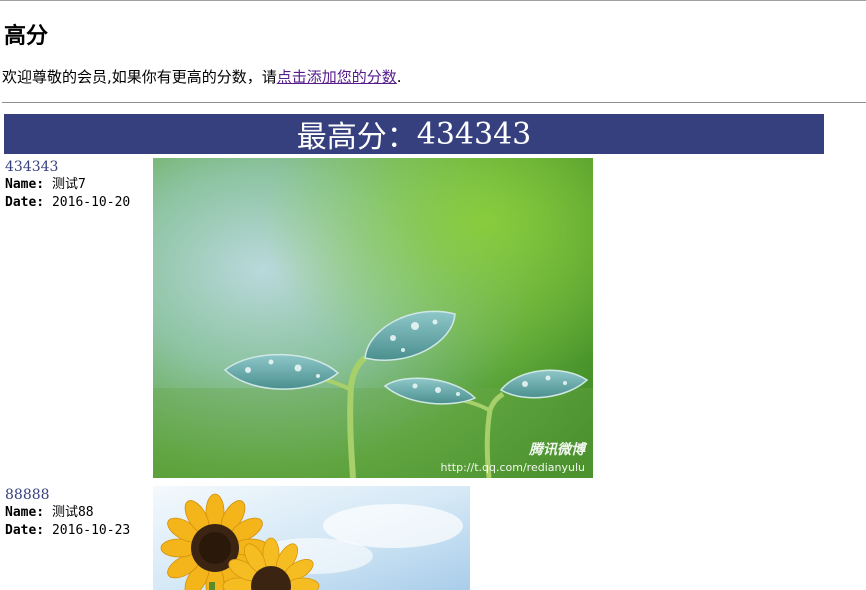 The image size is (866, 590). I want to click on entry-name-row: Name: 测试88, so click(78, 513).